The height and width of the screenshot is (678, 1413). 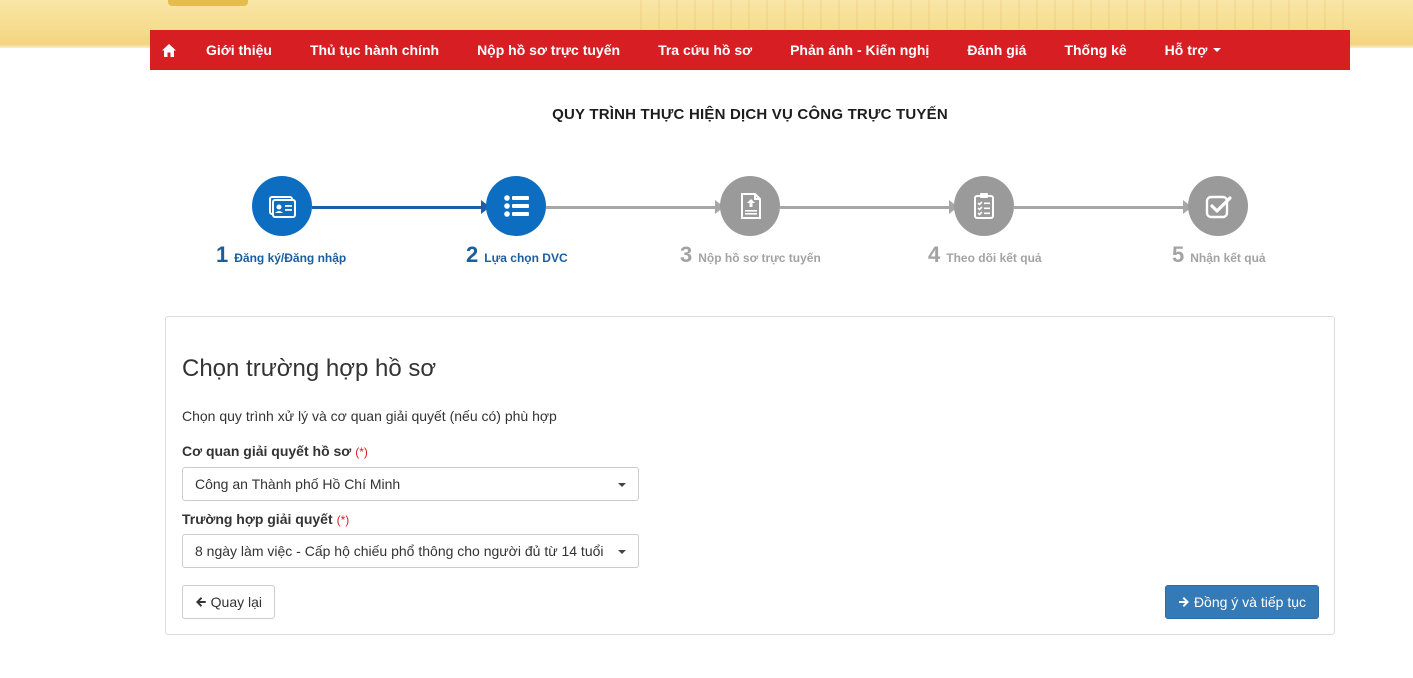 I want to click on id-card-icon, so click(x=282, y=207).